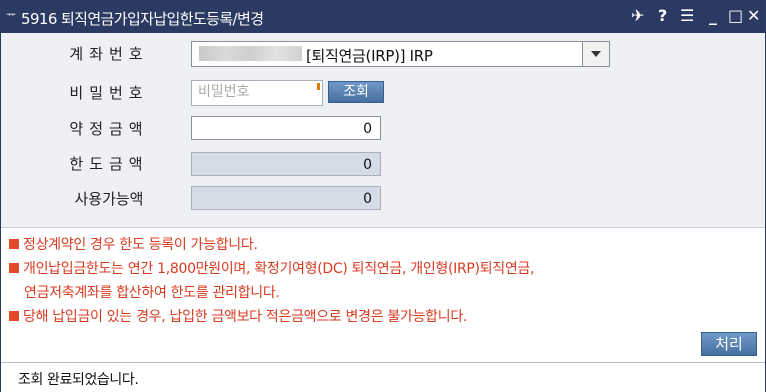  What do you see at coordinates (713, 16) in the screenshot?
I see `minimize-icon: _` at bounding box center [713, 16].